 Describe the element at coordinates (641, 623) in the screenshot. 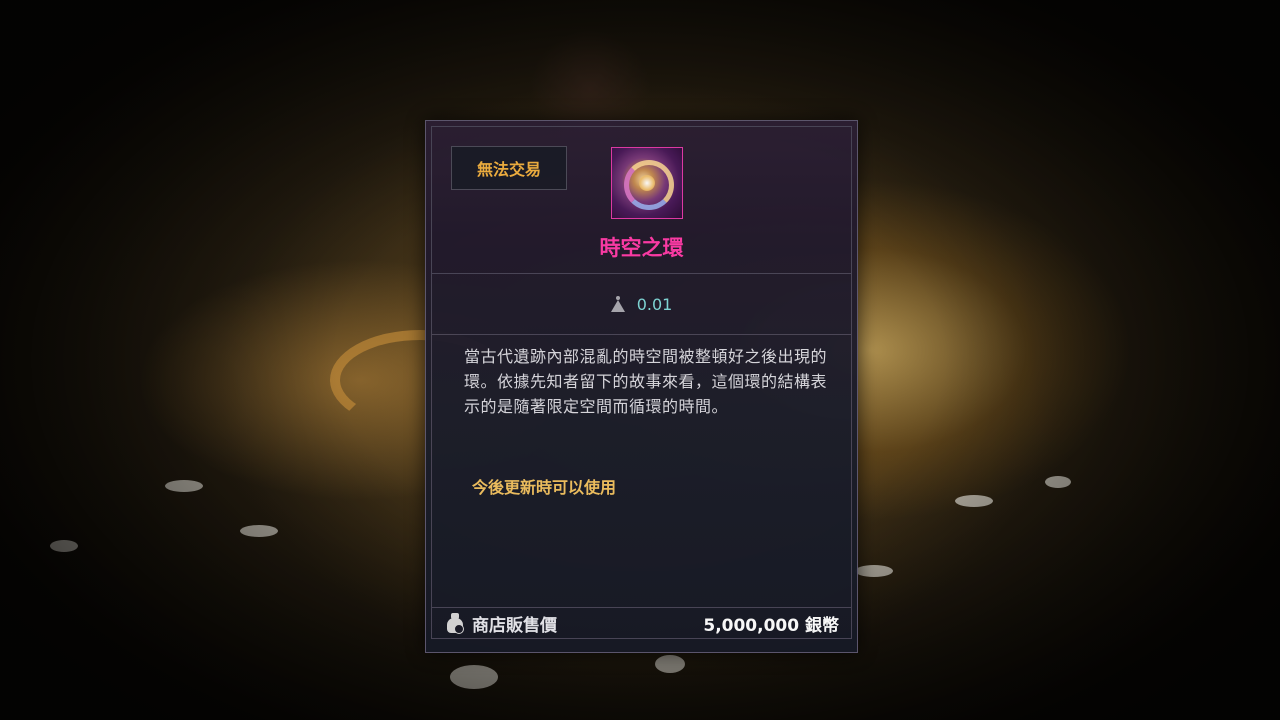

I see `shop-price-row: 商店販售價 5,000,000 銀幣` at that location.